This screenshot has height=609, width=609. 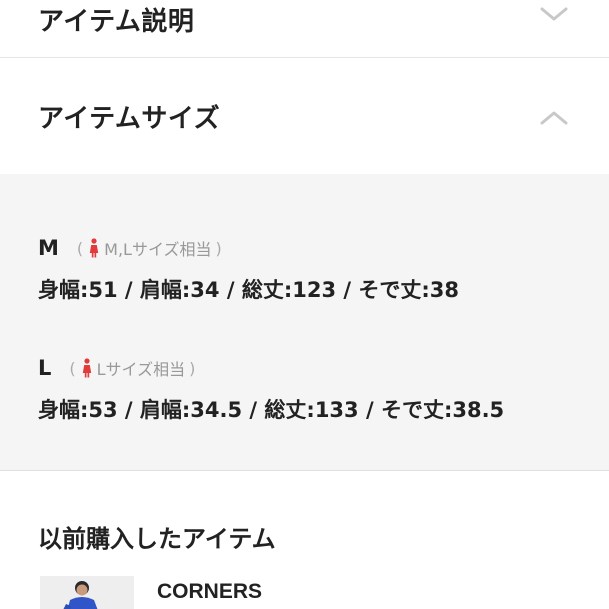 I want to click on size-label: L, so click(x=45, y=368).